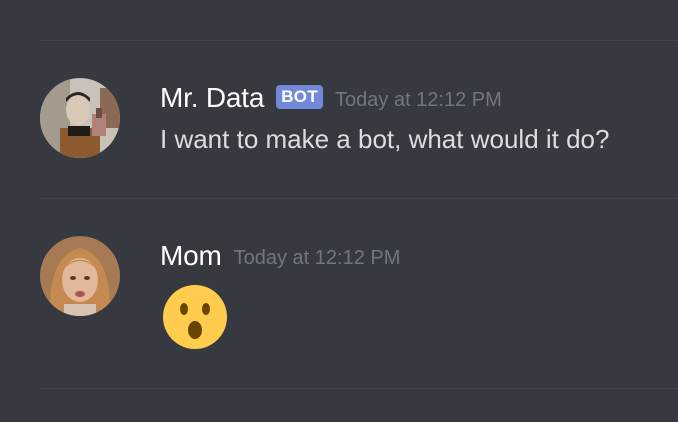 The image size is (678, 422). Describe the element at coordinates (331, 98) in the screenshot. I see `message-header: Mr. Data BOT Today at 12:12 PM` at that location.